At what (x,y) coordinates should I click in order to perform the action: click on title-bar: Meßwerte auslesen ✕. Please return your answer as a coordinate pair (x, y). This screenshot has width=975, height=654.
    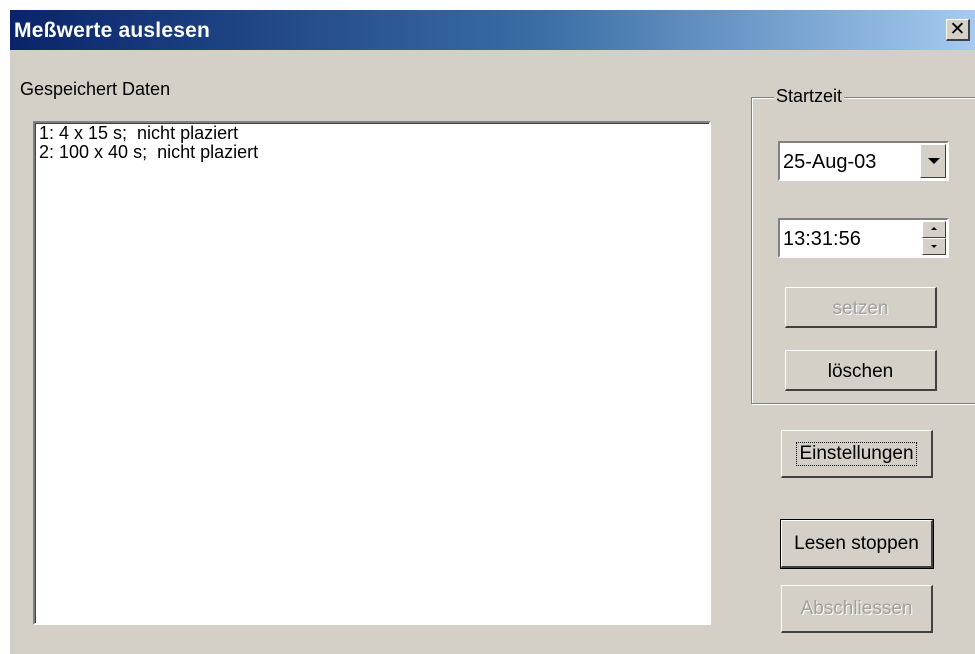
    Looking at the image, I should click on (492, 30).